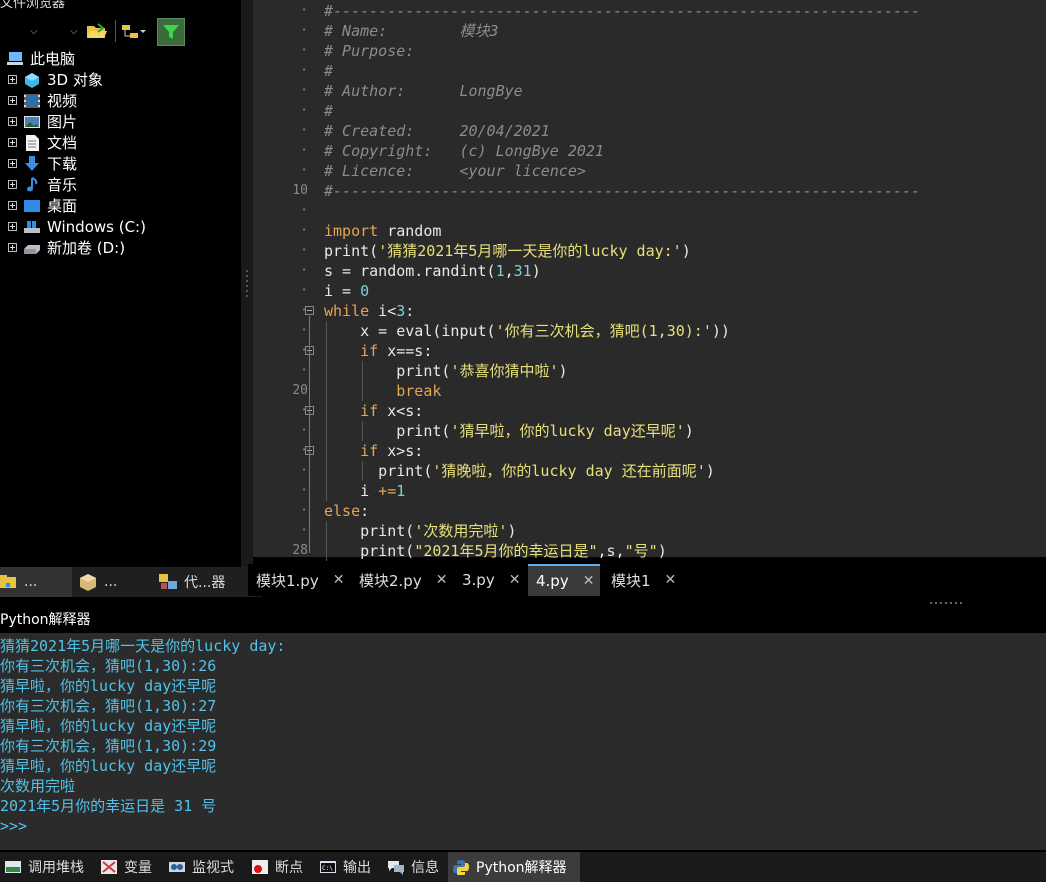  What do you see at coordinates (279, 867) in the screenshot?
I see `bottom-tab: 断点` at bounding box center [279, 867].